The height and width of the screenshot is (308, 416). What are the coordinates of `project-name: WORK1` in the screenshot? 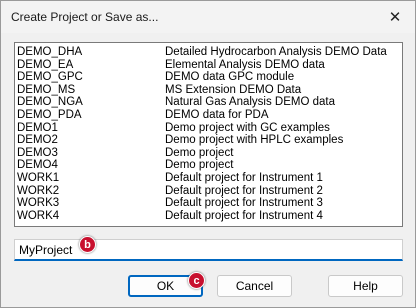 It's located at (38, 178).